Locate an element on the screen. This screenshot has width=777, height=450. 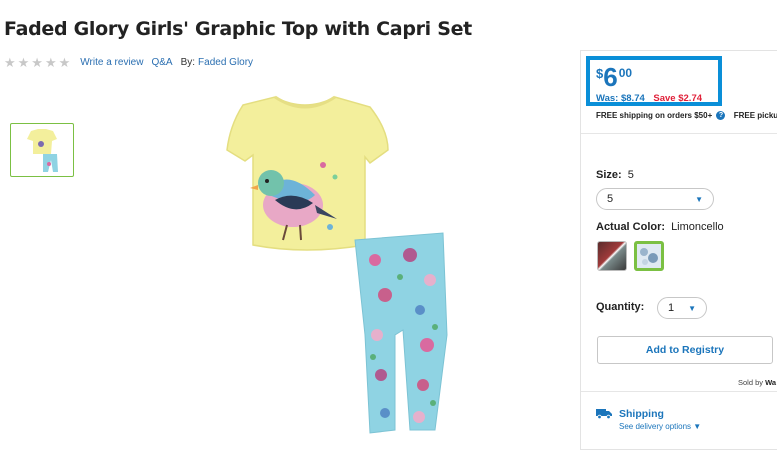
price-highlight-box: $600 Was: $8.74 Save $2.74 is located at coordinates (654, 81).